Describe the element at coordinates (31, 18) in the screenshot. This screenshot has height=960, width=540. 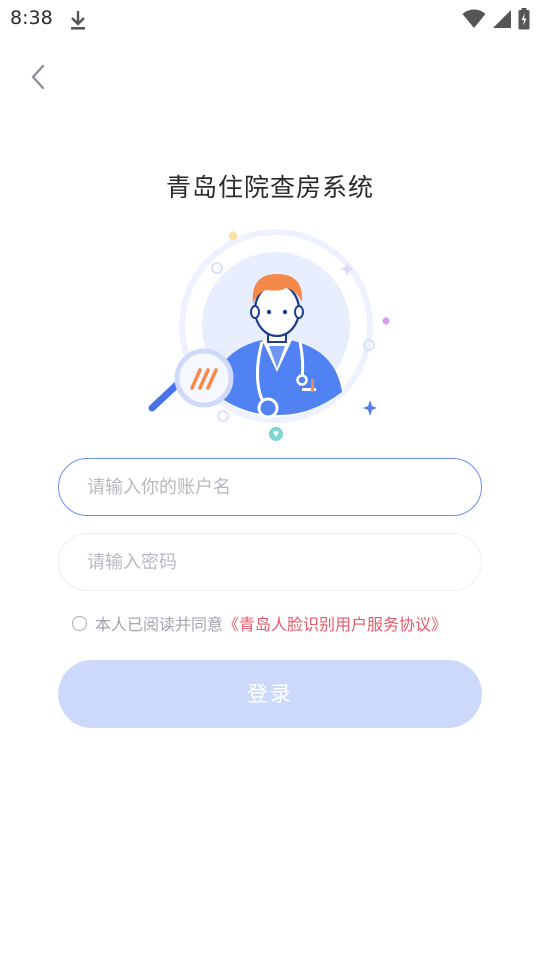
I see `status-time: 8:38` at that location.